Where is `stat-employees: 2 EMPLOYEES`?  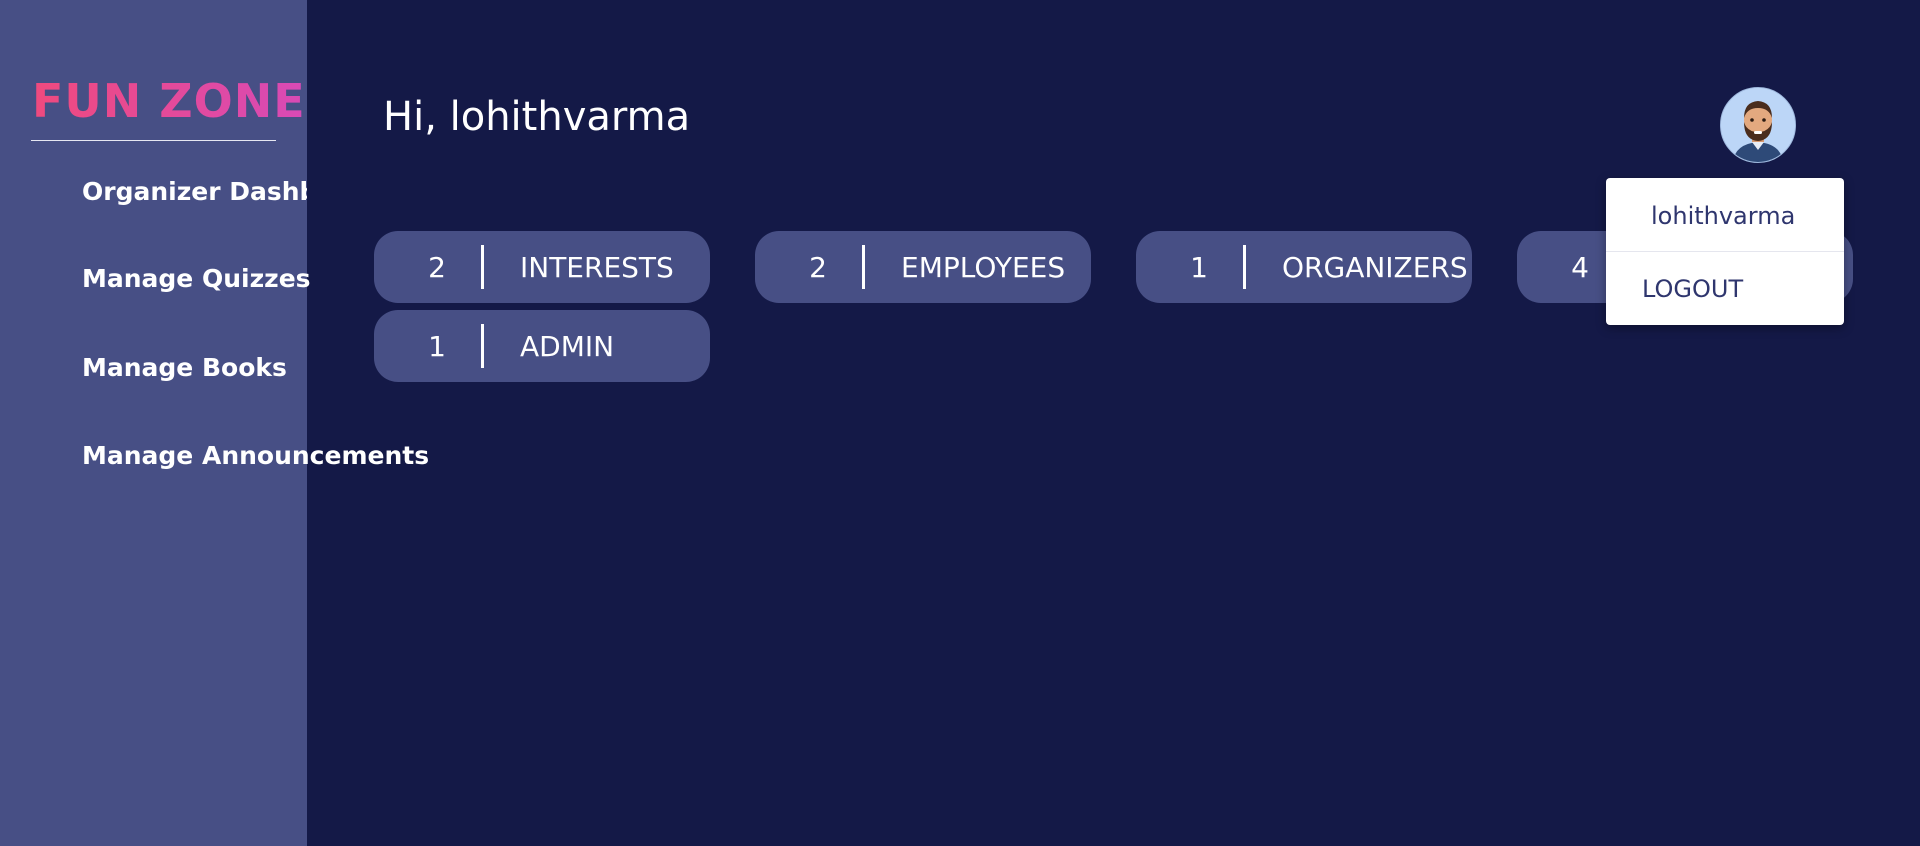 stat-employees: 2 EMPLOYEES is located at coordinates (923, 267).